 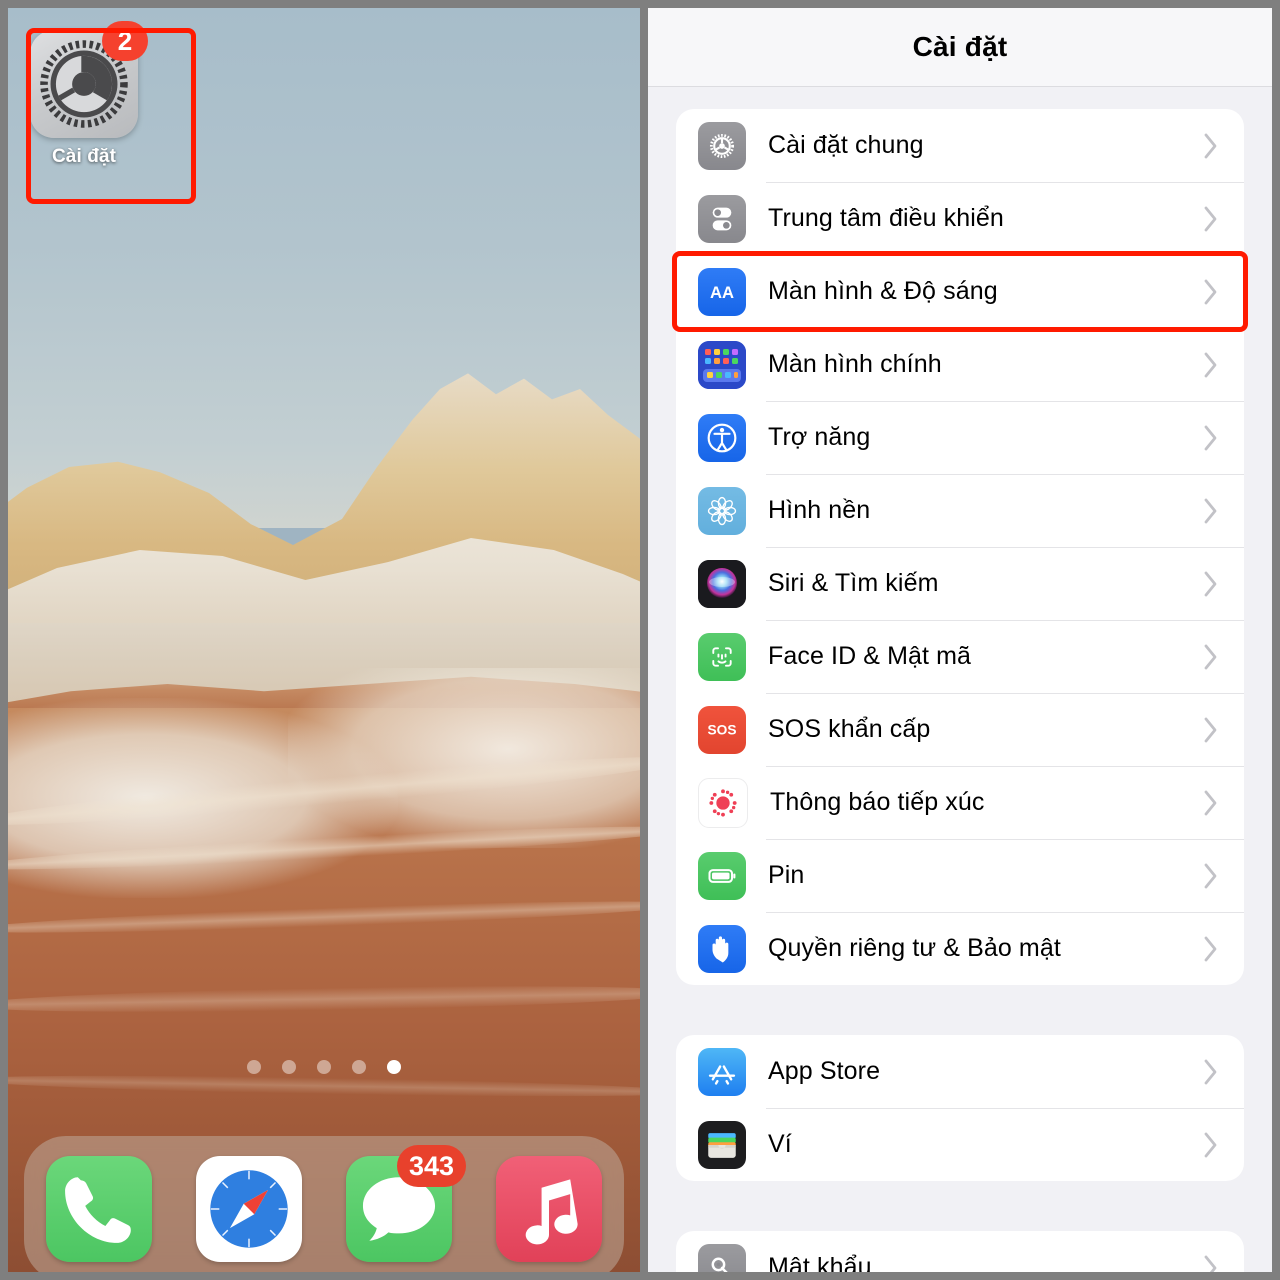 I want to click on nav-bar: Cài đặt, so click(x=960, y=47).